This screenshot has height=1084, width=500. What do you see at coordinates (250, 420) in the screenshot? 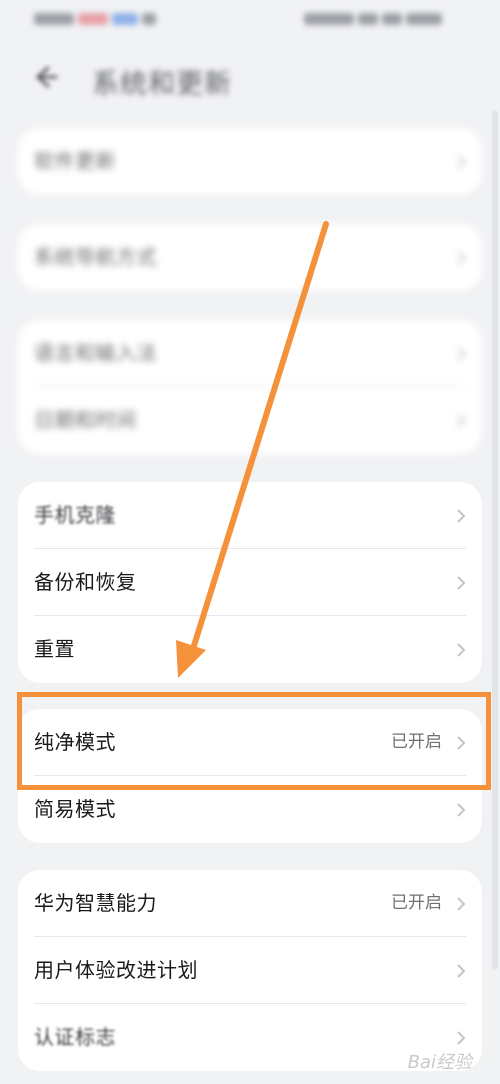
I see `setting-row-date-time: 日期和时间` at bounding box center [250, 420].